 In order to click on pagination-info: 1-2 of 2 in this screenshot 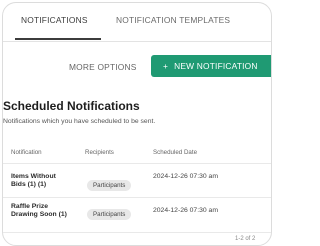, I will do `click(245, 239)`.